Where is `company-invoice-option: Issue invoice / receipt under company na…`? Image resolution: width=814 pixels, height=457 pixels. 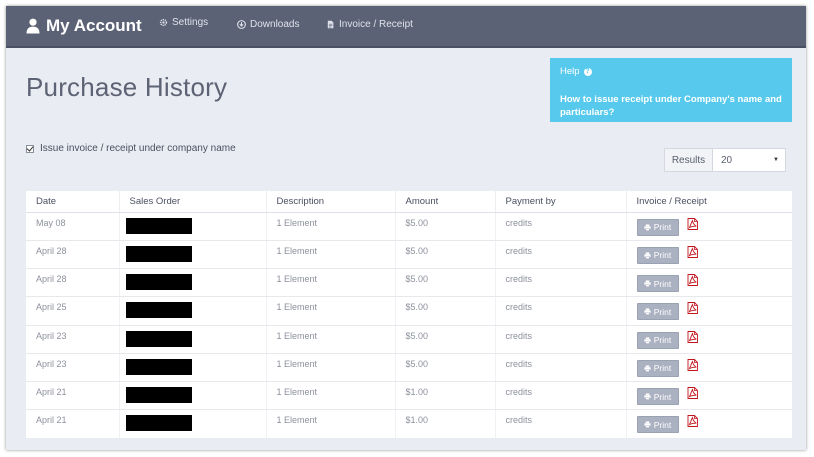 company-invoice-option: Issue invoice / receipt under company na… is located at coordinates (131, 148).